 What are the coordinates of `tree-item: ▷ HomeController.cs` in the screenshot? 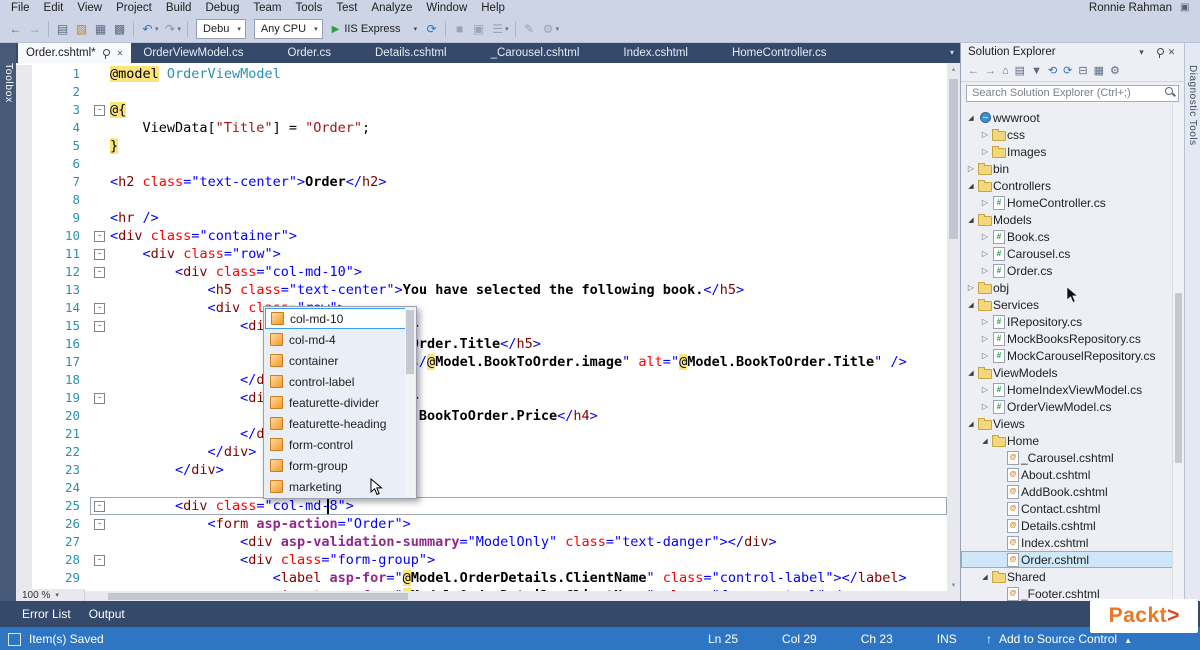 It's located at (1072, 202).